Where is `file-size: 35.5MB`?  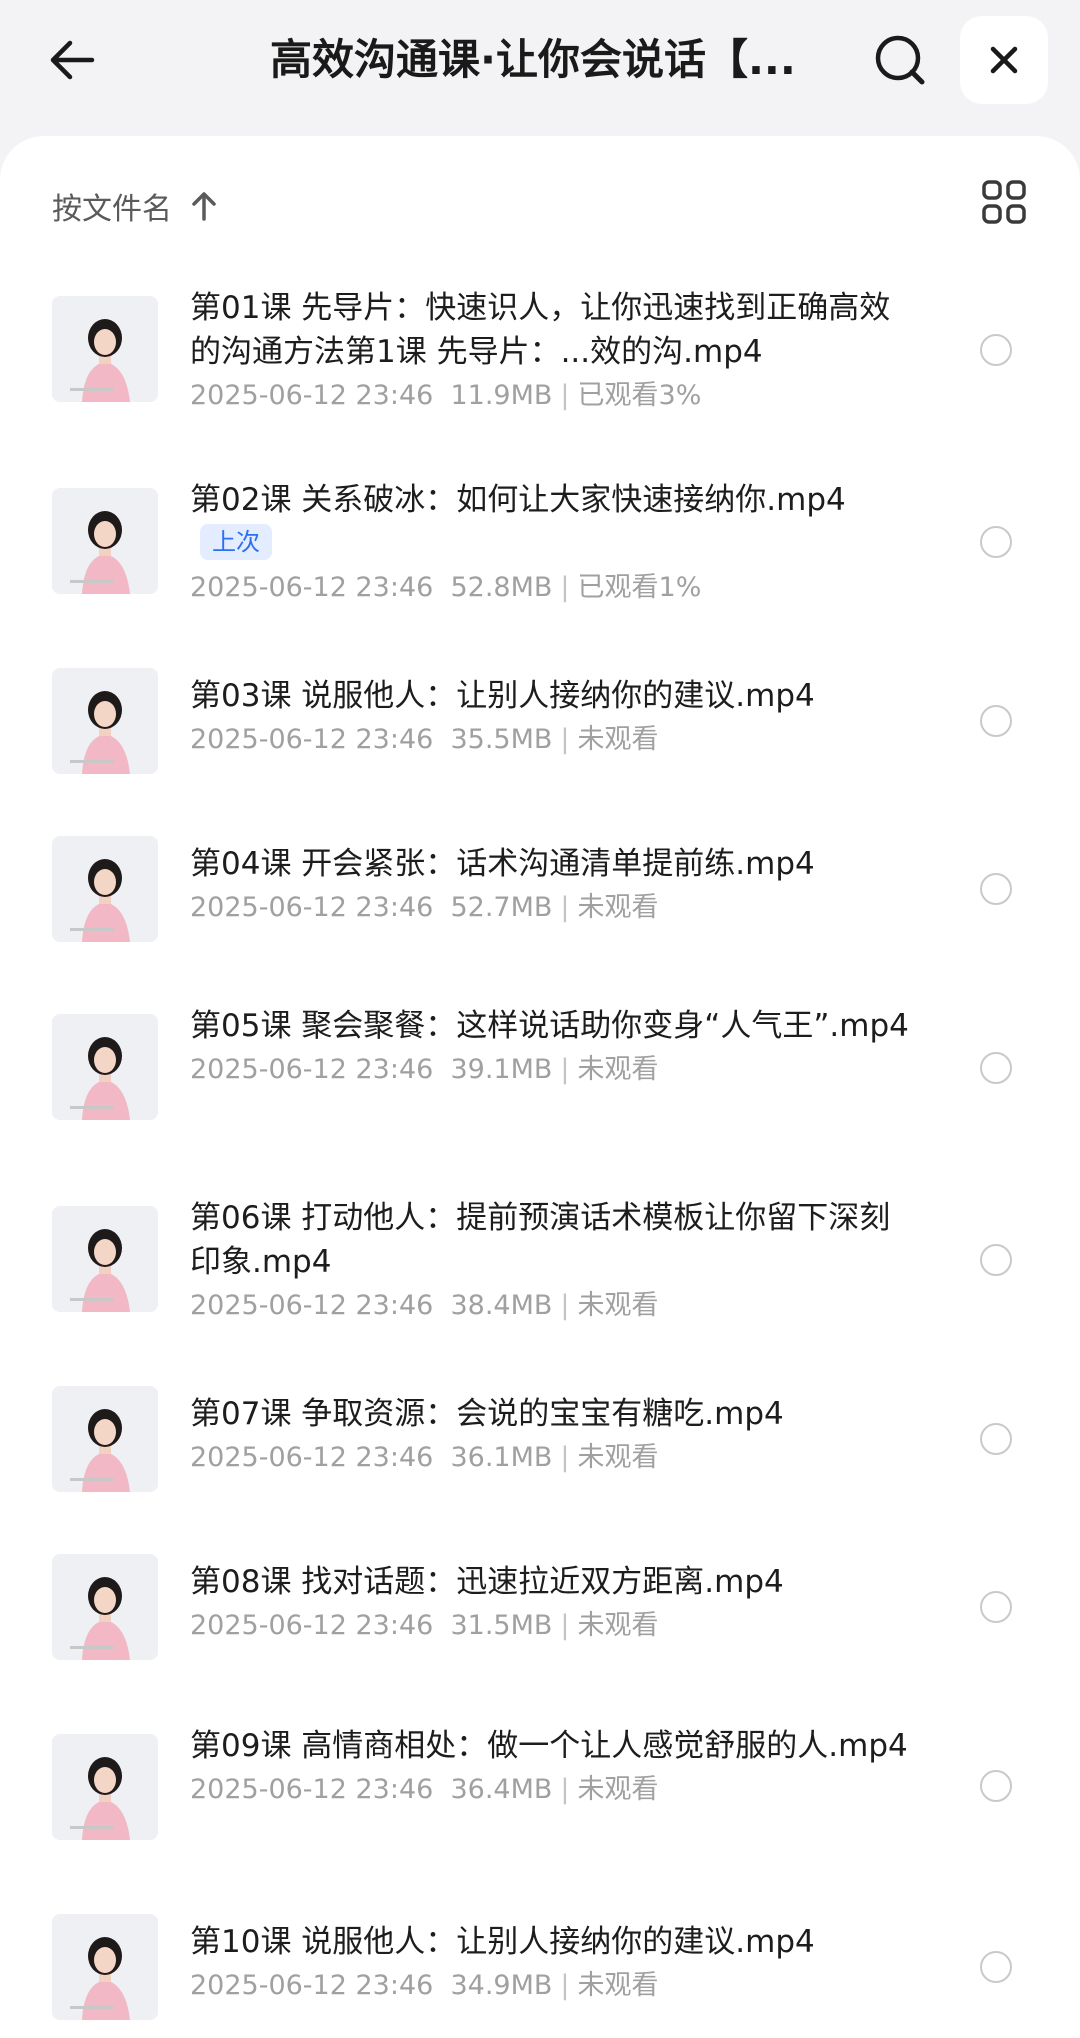
file-size: 35.5MB is located at coordinates (501, 739).